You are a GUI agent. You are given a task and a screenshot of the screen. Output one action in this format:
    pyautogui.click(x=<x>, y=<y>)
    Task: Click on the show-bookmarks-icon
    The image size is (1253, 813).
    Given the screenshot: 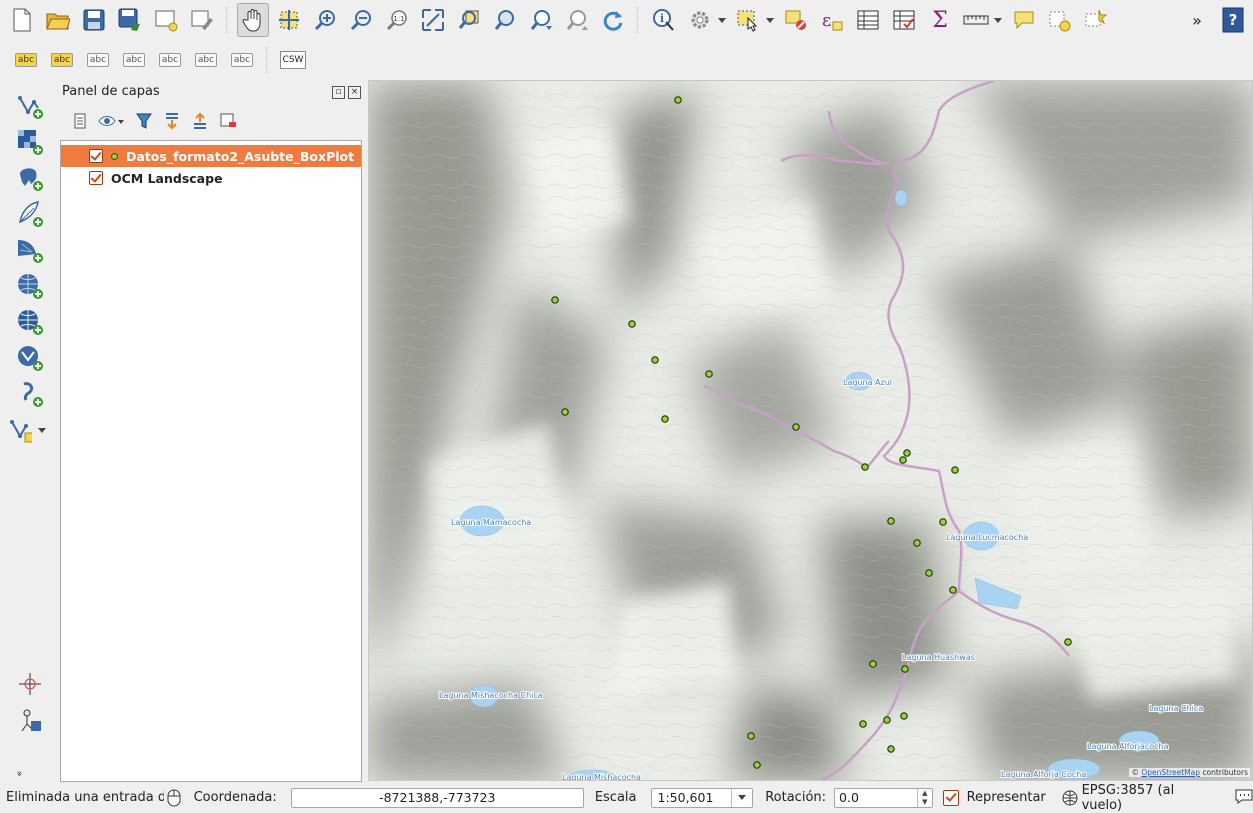 What is the action you would take?
    pyautogui.click(x=1096, y=20)
    